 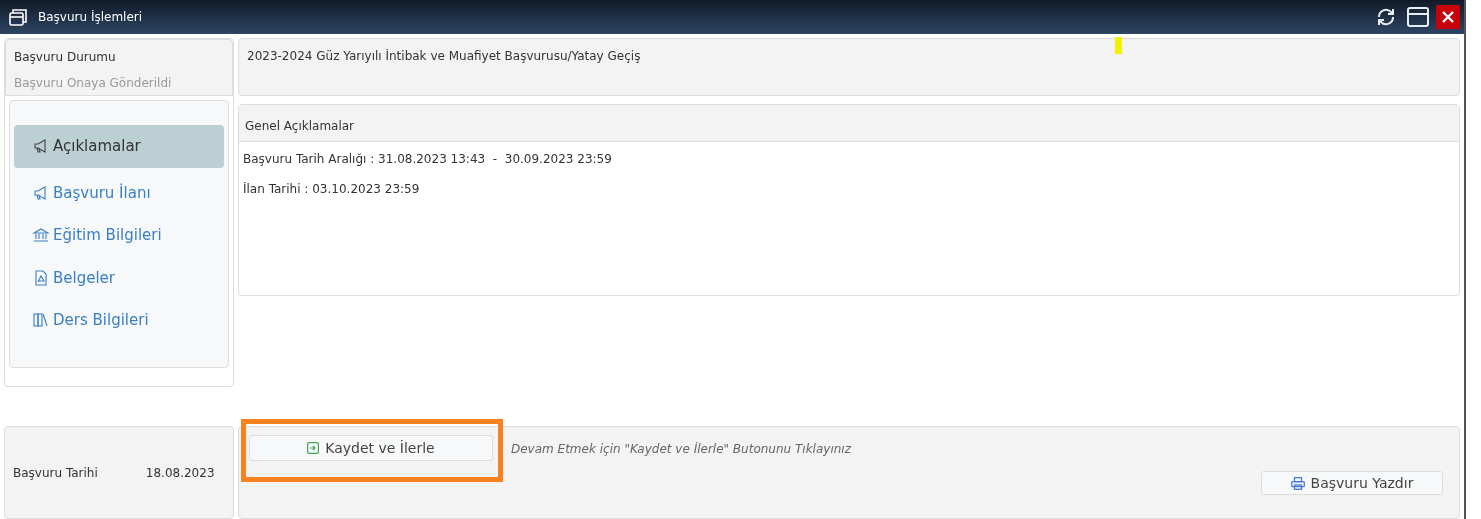 I want to click on window-title: Başvuru İşlemleri, so click(x=90, y=17).